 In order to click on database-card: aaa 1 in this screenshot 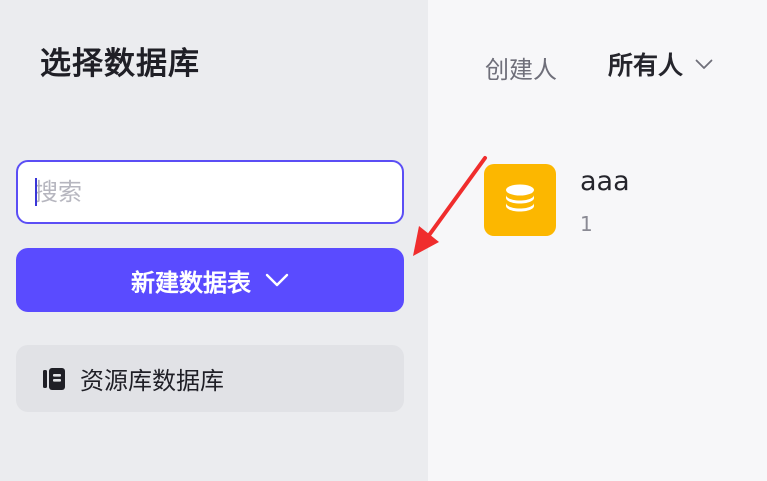, I will do `click(614, 203)`.